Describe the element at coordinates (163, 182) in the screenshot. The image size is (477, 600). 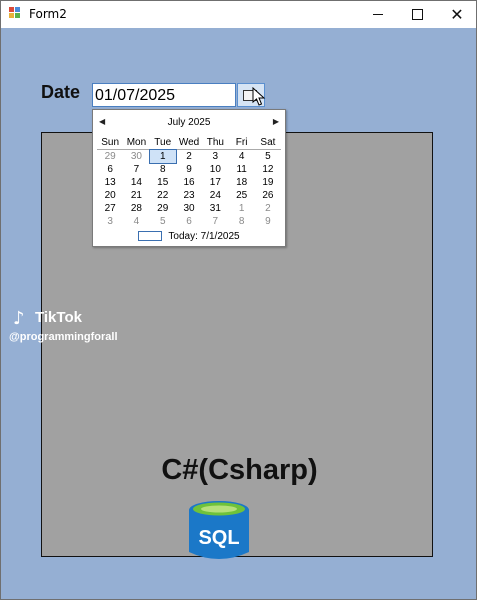
I see `calendar-day: 15` at that location.